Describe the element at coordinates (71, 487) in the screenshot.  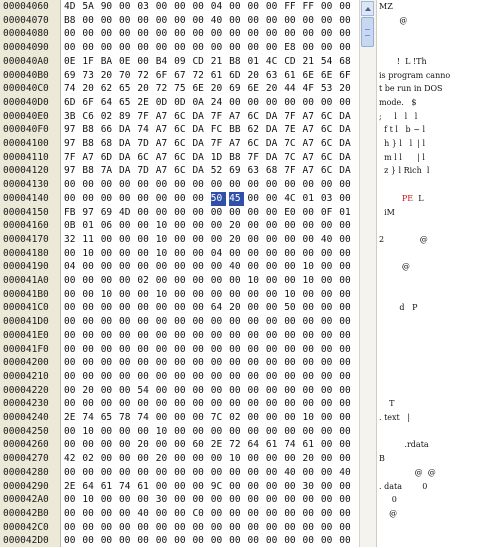
I see `hex-byte: 2E` at that location.